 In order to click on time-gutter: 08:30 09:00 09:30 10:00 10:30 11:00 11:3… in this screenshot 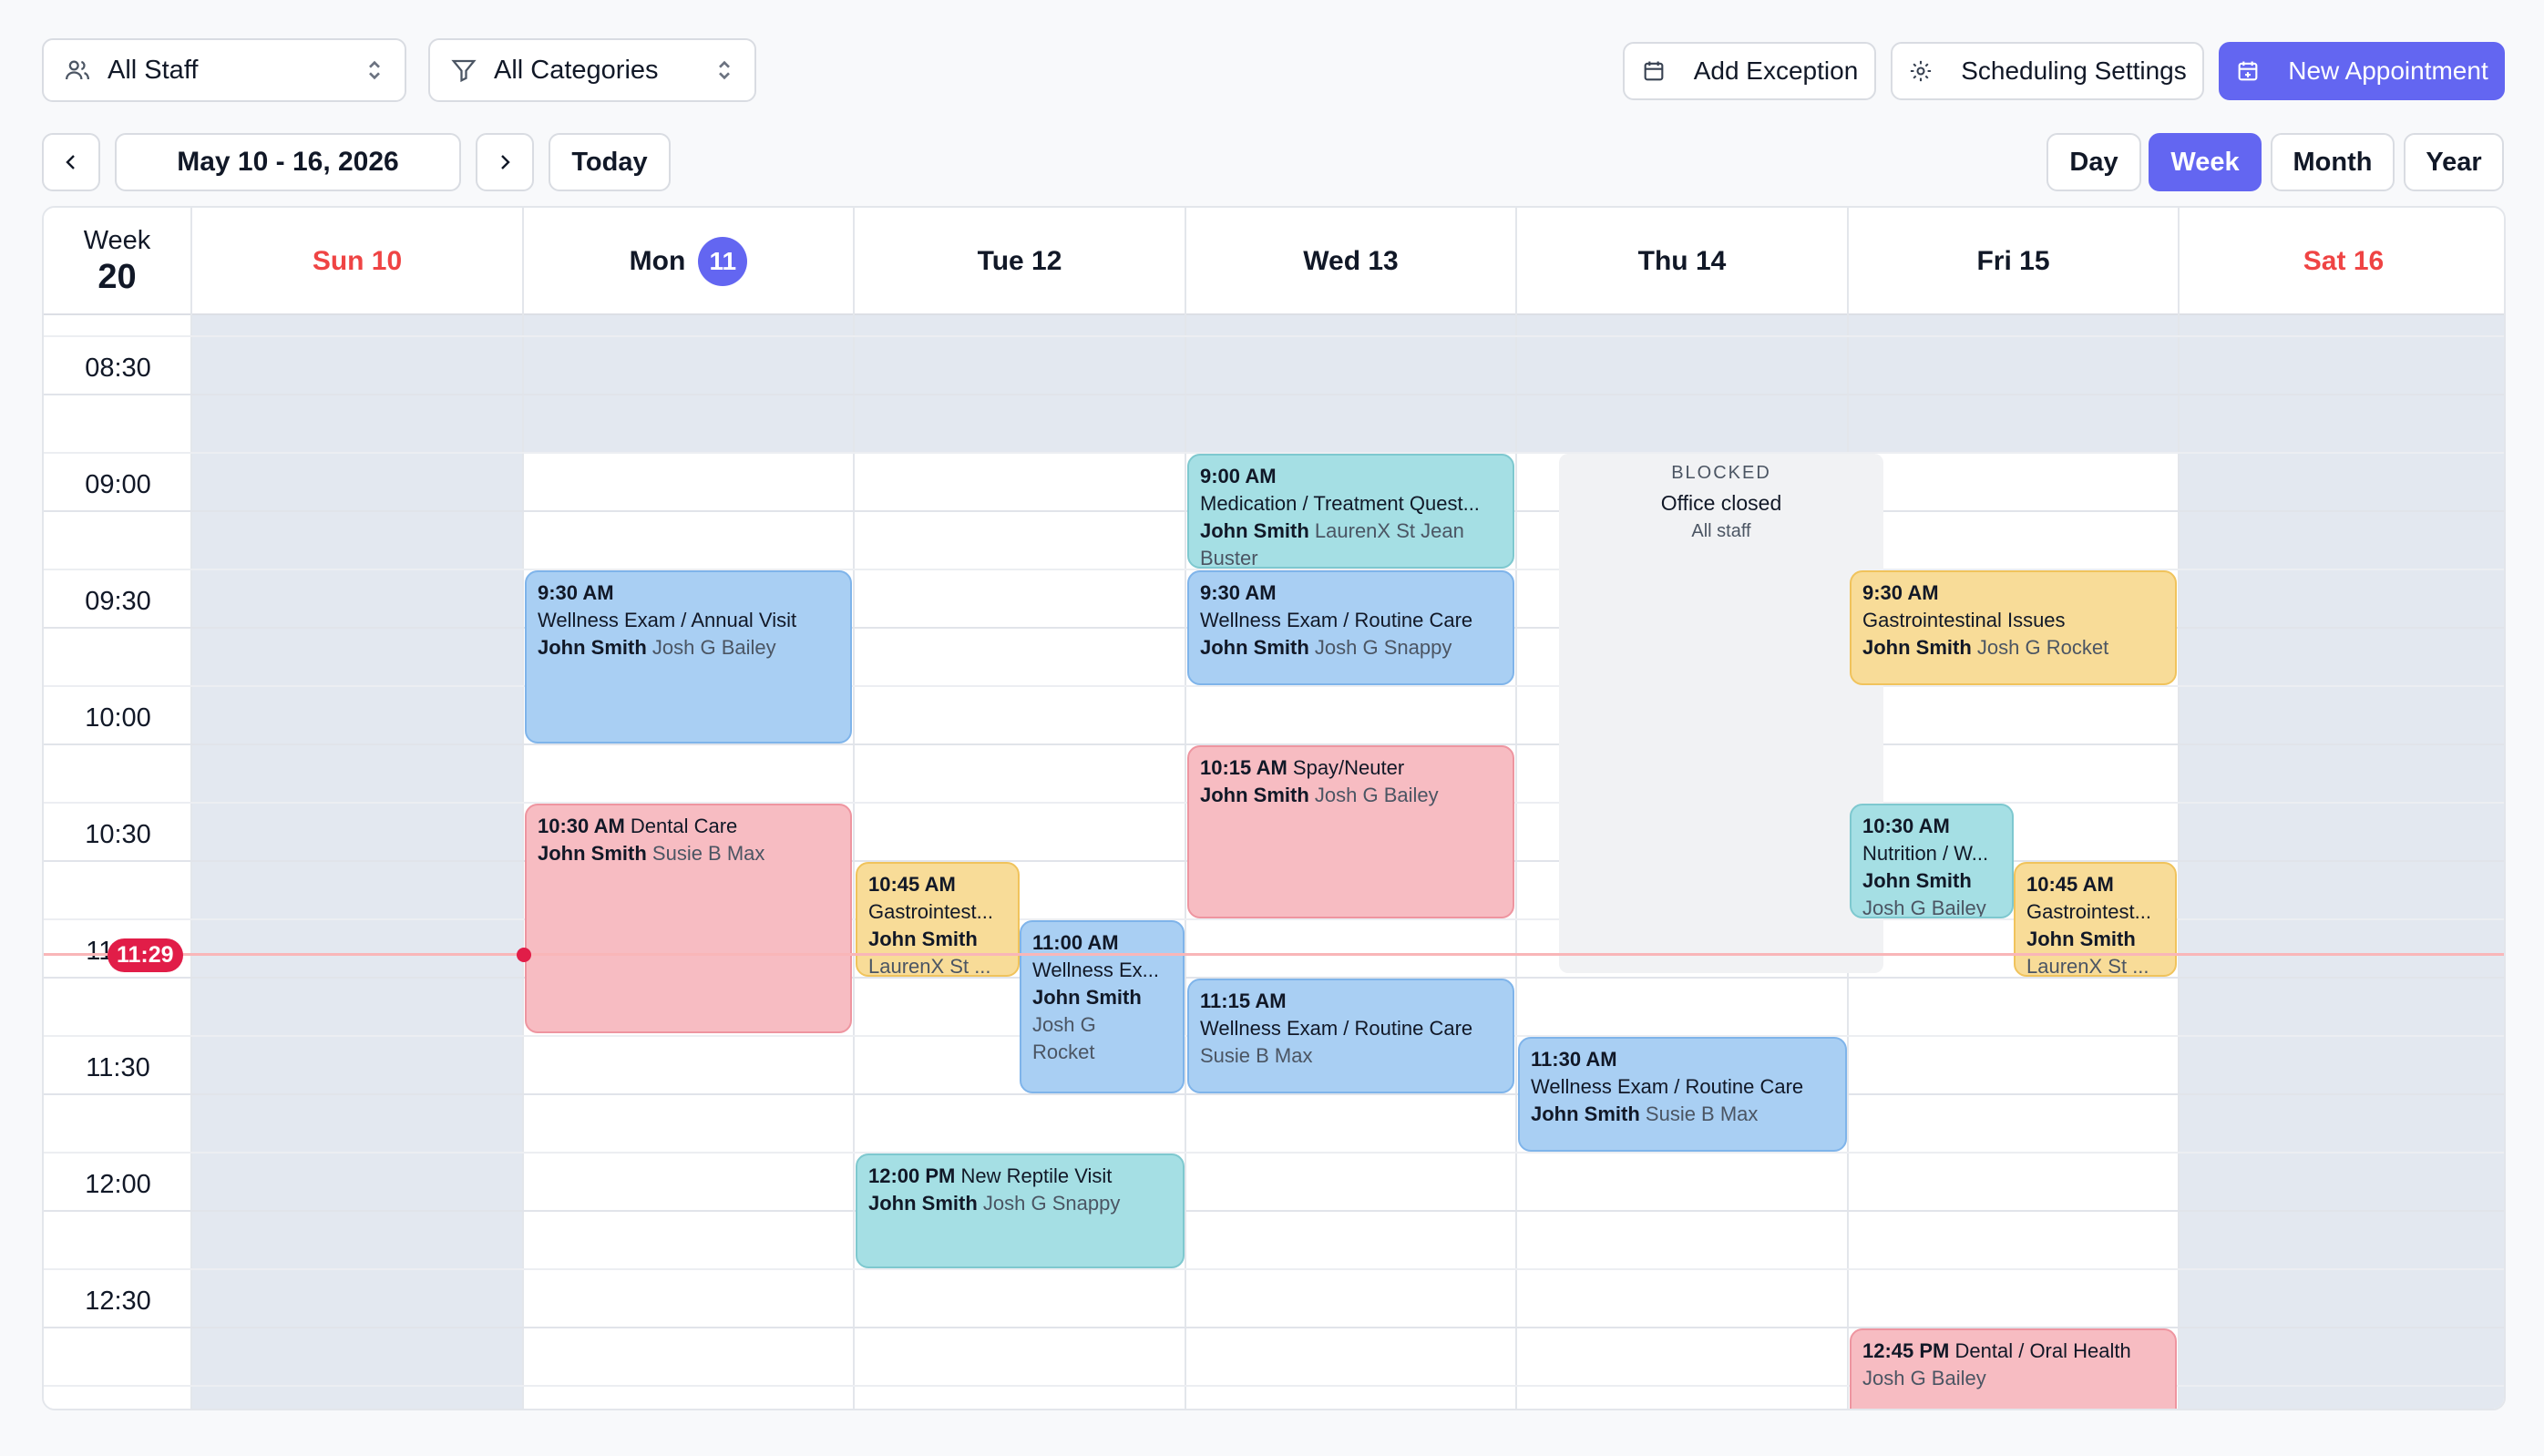, I will do `click(118, 862)`.